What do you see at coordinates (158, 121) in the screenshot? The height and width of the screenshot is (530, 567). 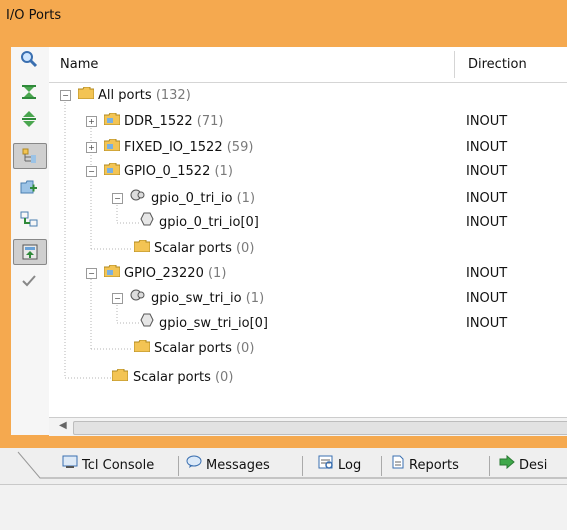 I see `row-label: DDR_1522` at bounding box center [158, 121].